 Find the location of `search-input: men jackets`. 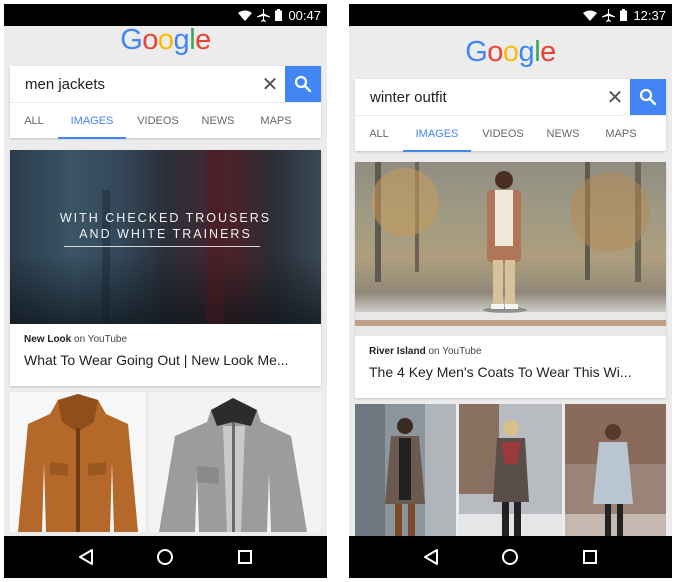

search-input: men jackets is located at coordinates (132, 84).